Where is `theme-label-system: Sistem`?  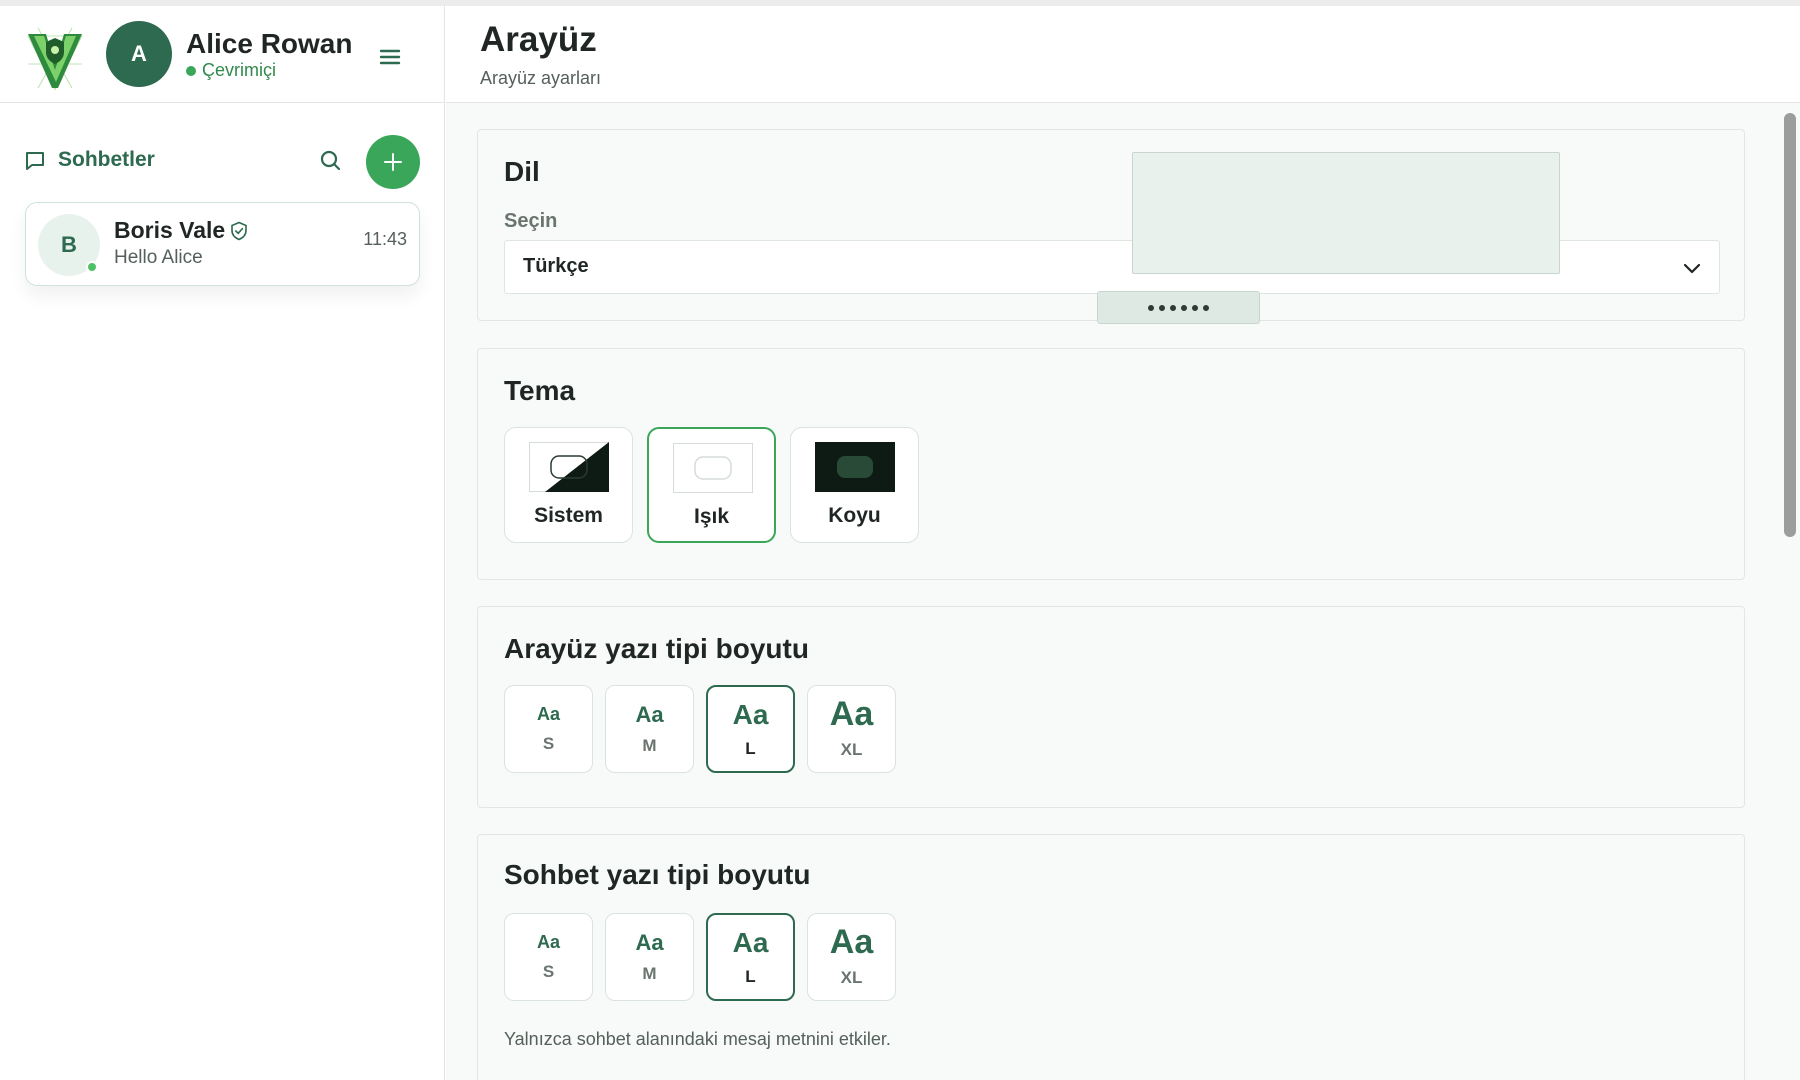 theme-label-system: Sistem is located at coordinates (568, 515).